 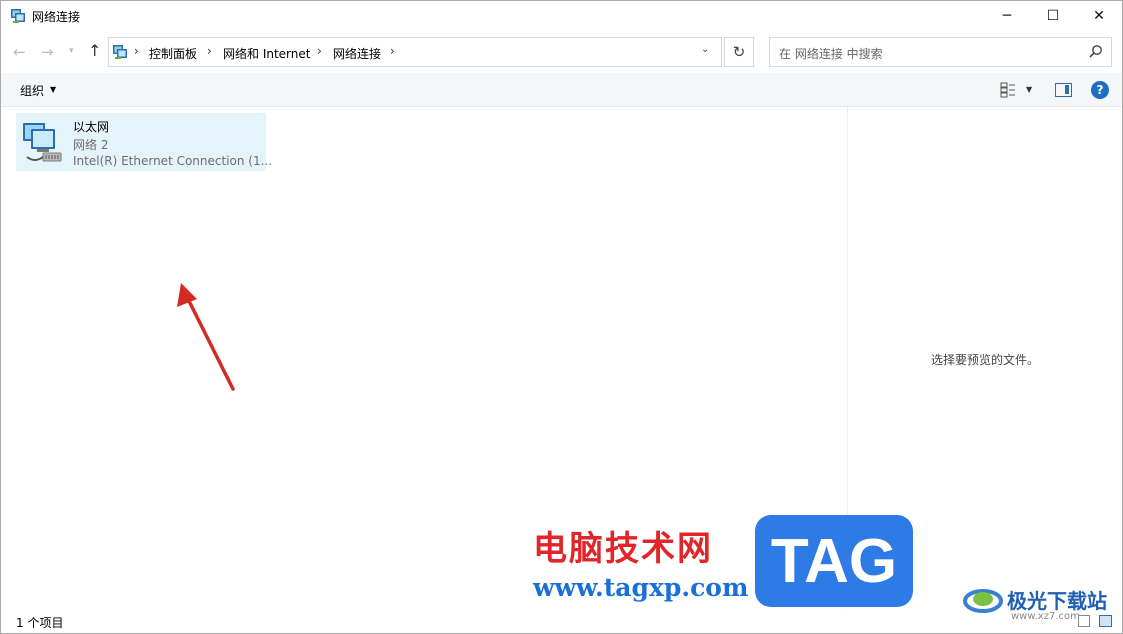 What do you see at coordinates (42, 142) in the screenshot?
I see `ethernet-adapter-icon` at bounding box center [42, 142].